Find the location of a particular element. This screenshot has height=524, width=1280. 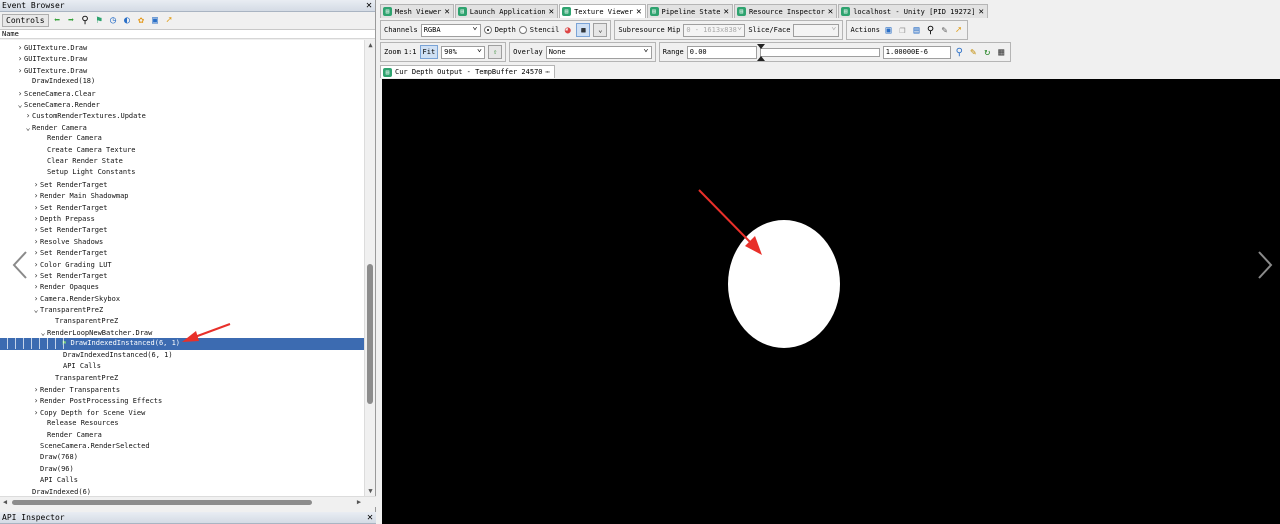

tab-resource-inspector: ▤ Resource Inspector ✕ is located at coordinates (785, 11).